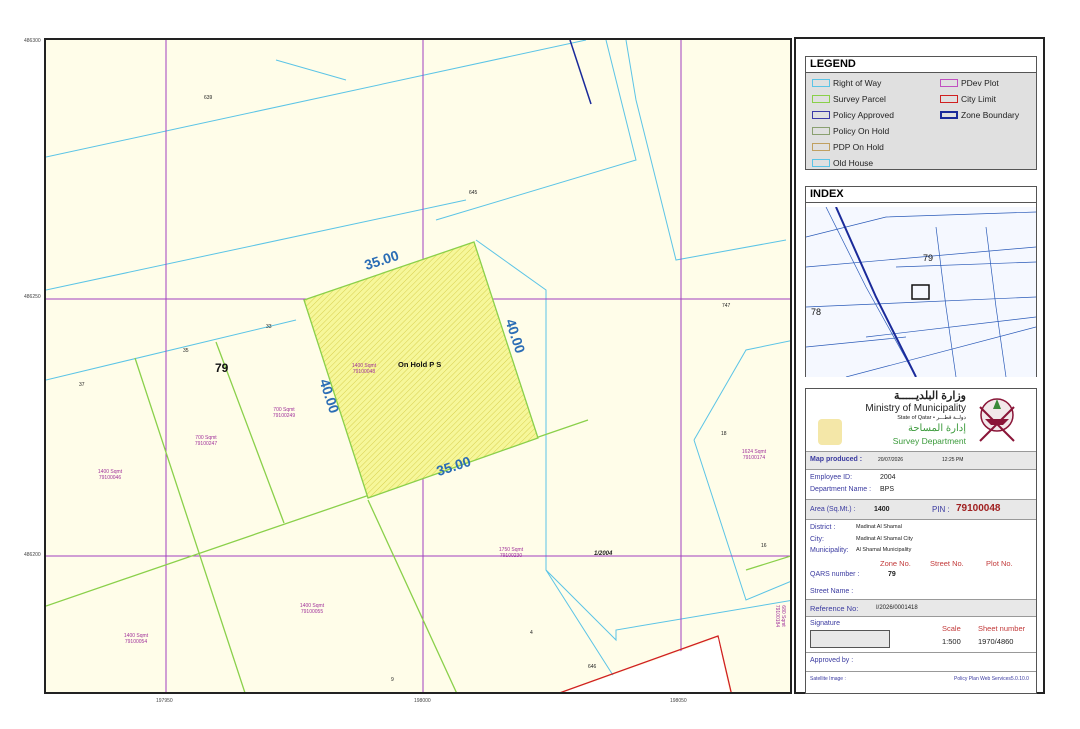 Image resolution: width=1080 pixels, height=729 pixels. What do you see at coordinates (849, 99) in the screenshot?
I see `legend-item-survey-parcel: Survey Parcel` at bounding box center [849, 99].